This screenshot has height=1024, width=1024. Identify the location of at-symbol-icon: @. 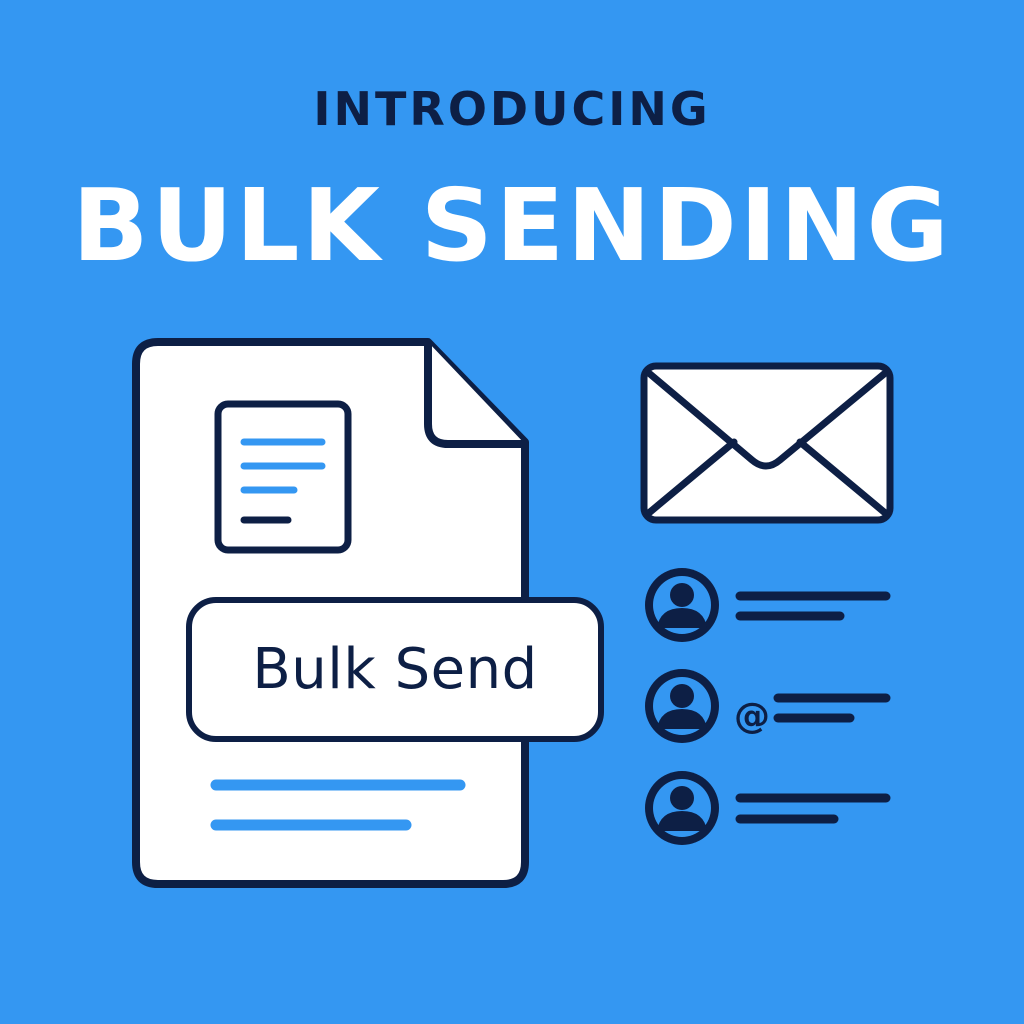
(752, 716).